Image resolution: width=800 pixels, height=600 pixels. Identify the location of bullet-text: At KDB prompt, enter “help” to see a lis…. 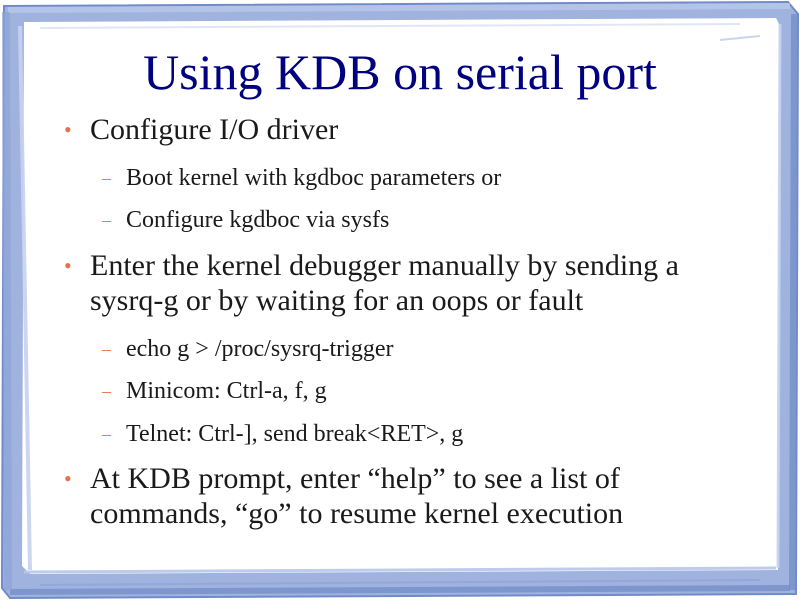
(357, 496).